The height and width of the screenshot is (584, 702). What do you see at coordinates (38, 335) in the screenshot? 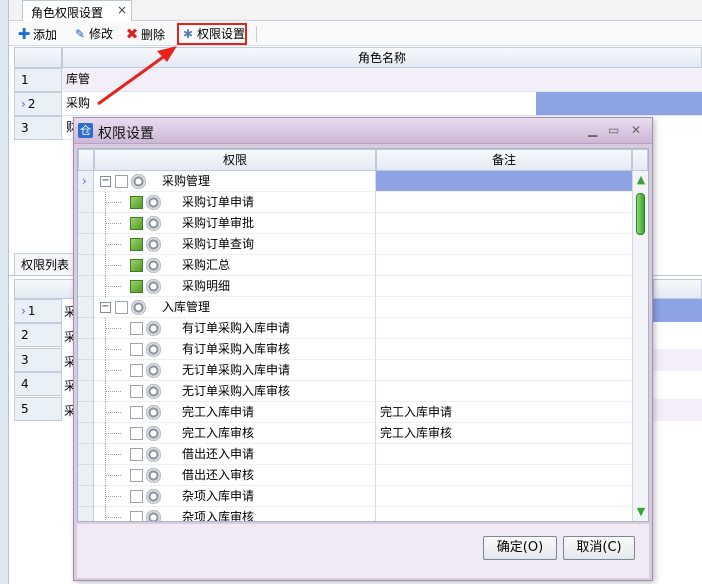
I see `row-header: 2` at bounding box center [38, 335].